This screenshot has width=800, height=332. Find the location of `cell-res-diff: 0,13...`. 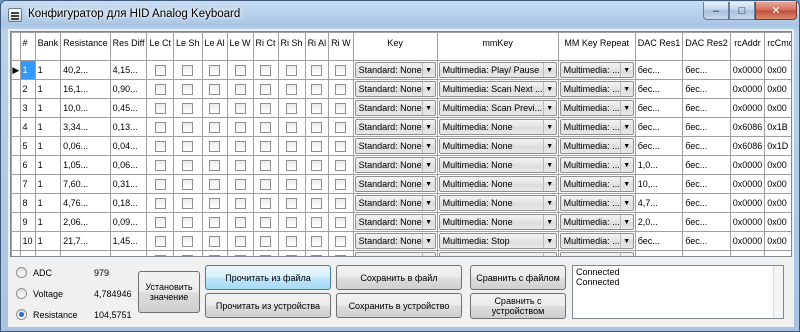

cell-res-diff: 0,13... is located at coordinates (128, 127).